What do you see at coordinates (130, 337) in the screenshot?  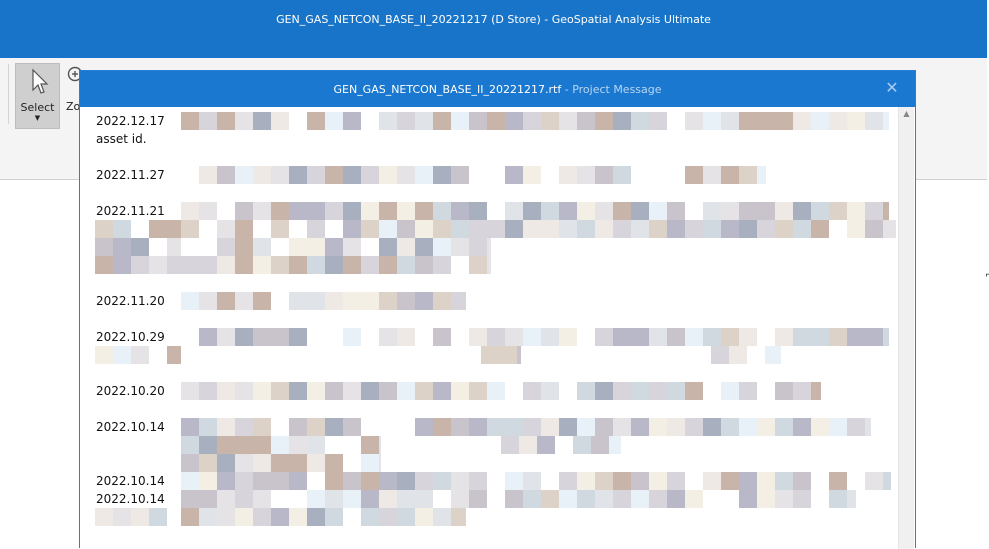 I see `message-date: 2022.10.29` at bounding box center [130, 337].